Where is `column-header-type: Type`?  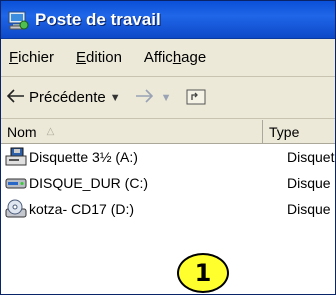 column-header-type: Type is located at coordinates (281, 131).